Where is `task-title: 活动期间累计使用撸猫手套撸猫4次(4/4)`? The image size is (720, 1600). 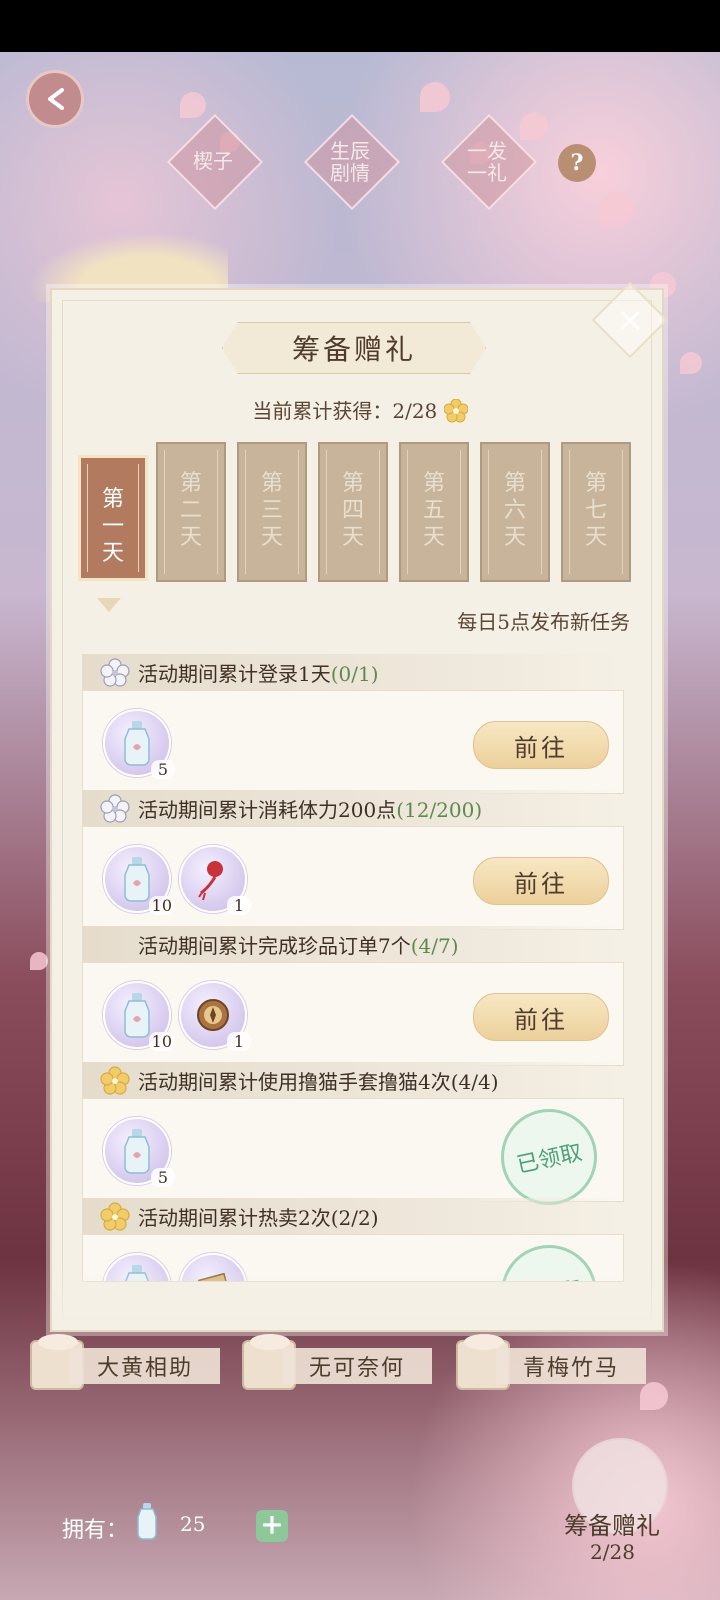 task-title: 活动期间累计使用撸猫手套撸猫4次(4/4) is located at coordinates (318, 1082).